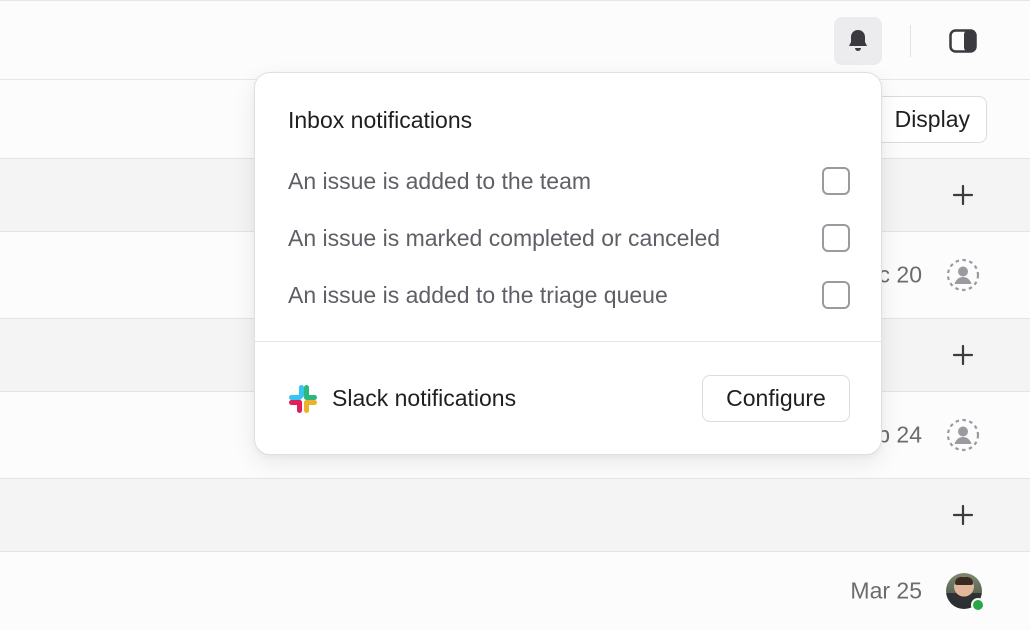  What do you see at coordinates (515, 40) in the screenshot?
I see `top-bar` at bounding box center [515, 40].